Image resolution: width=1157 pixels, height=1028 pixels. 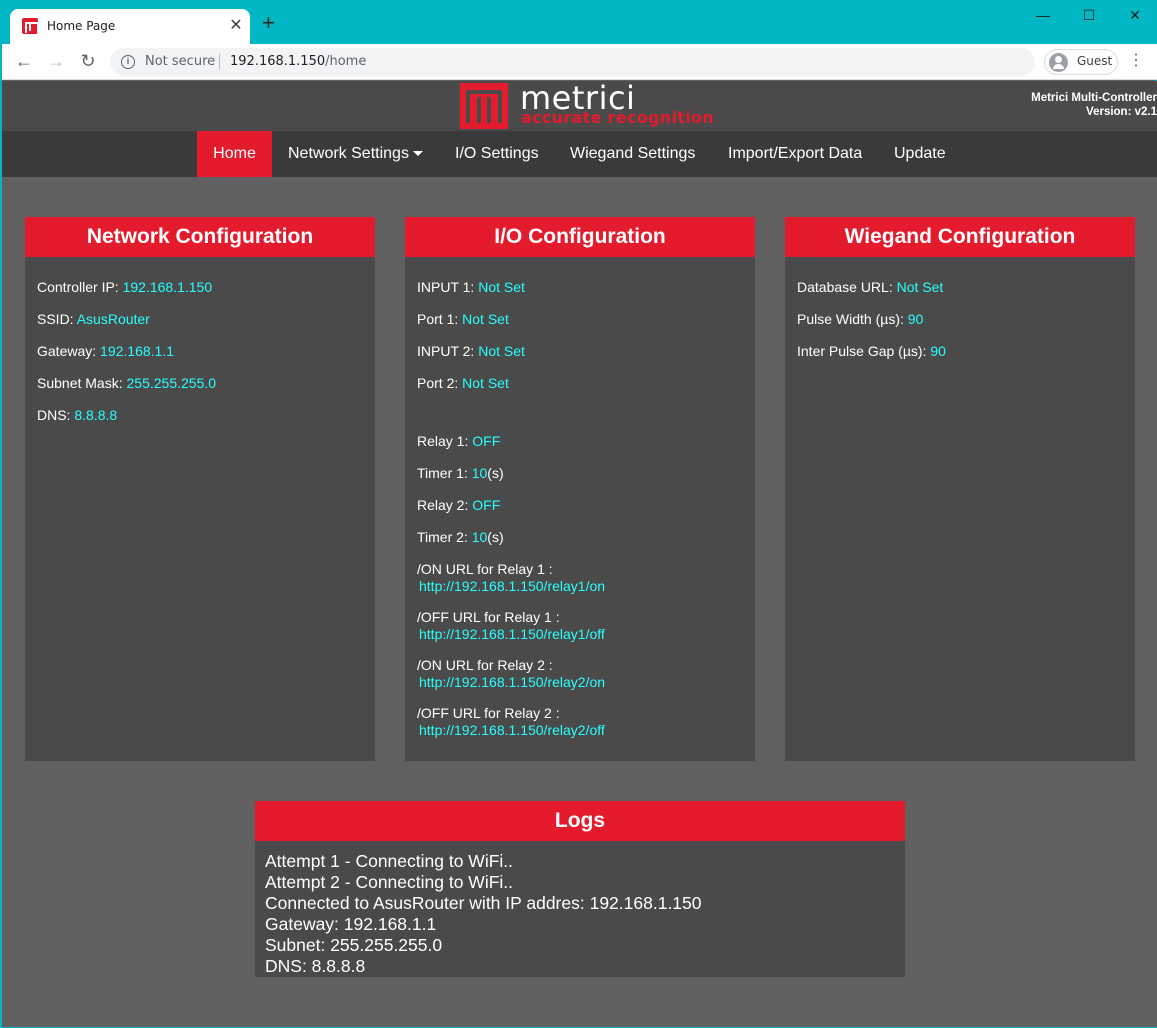 I want to click on field-value: http://192.168.1.150/relay2/on, so click(x=512, y=682).